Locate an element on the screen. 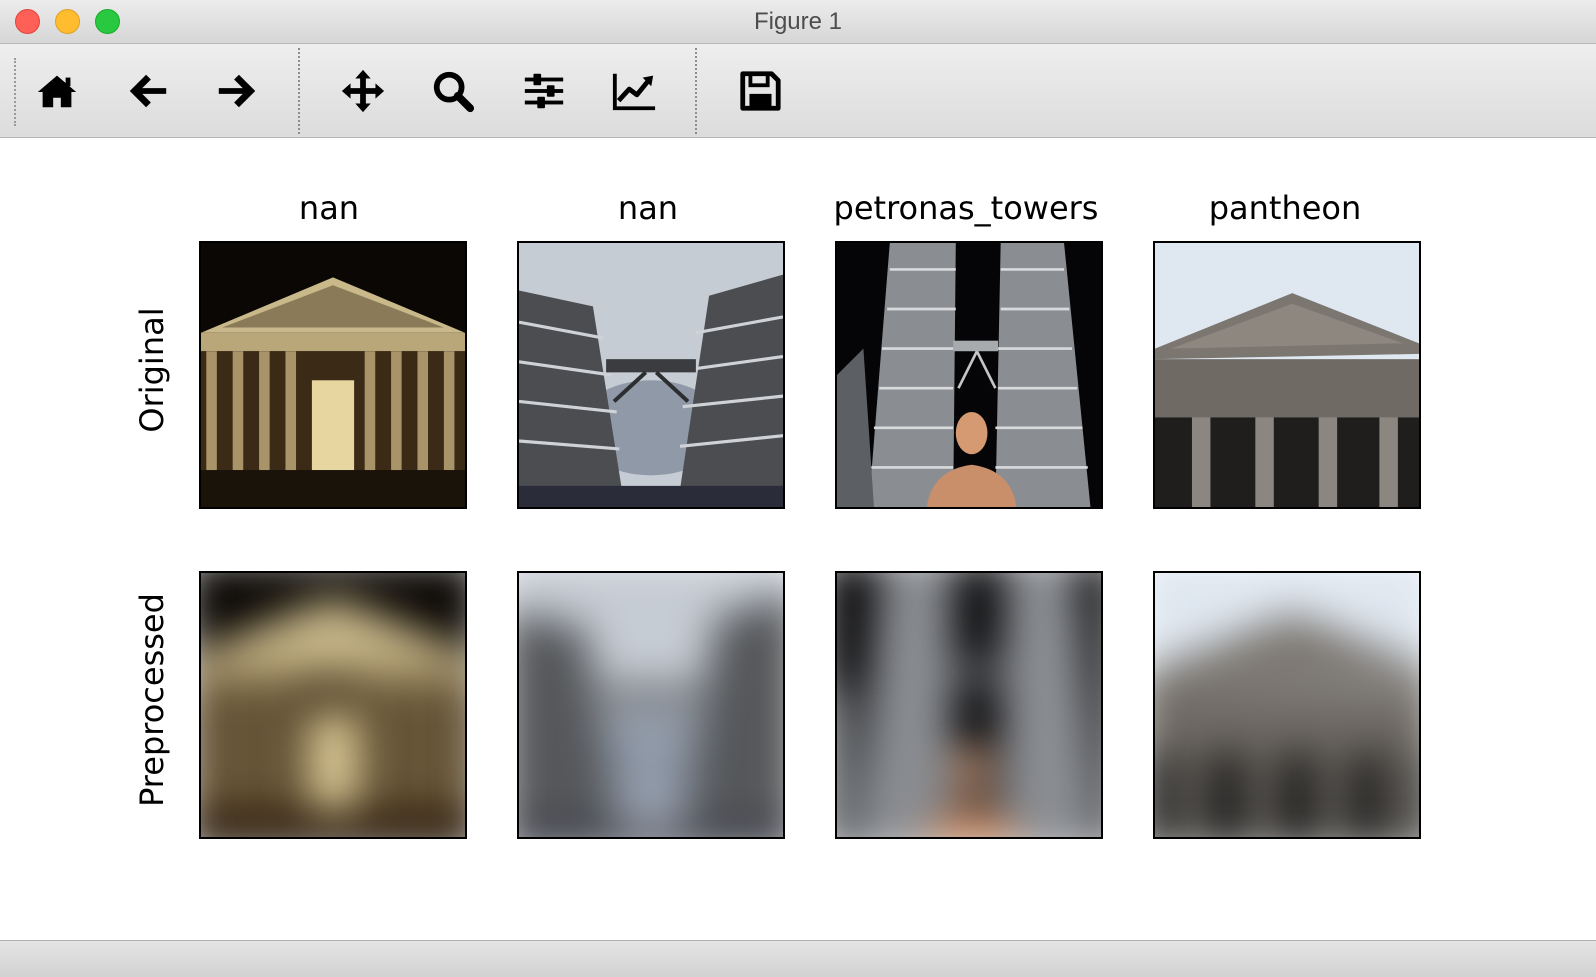 This screenshot has width=1596, height=977. back-arrow-icon is located at coordinates (148, 91).